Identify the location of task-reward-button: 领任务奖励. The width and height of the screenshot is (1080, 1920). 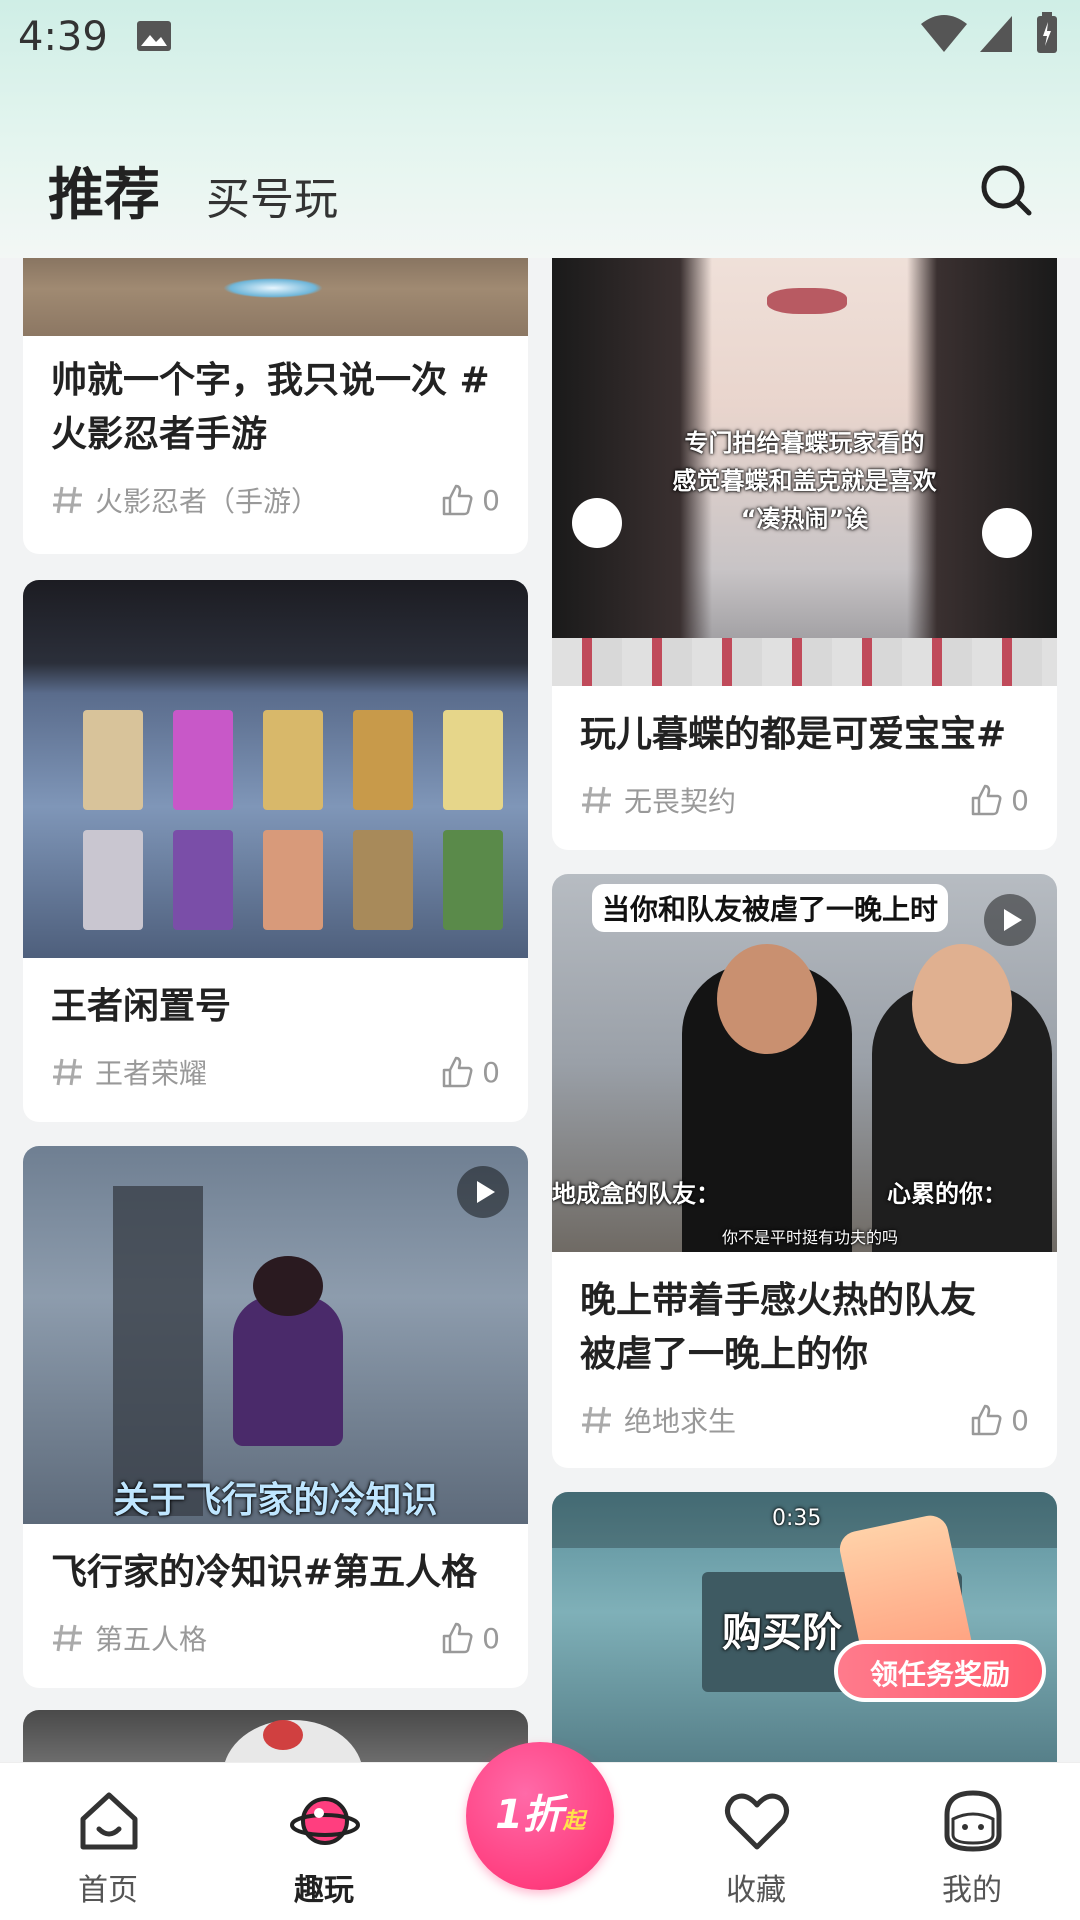
(940, 1671).